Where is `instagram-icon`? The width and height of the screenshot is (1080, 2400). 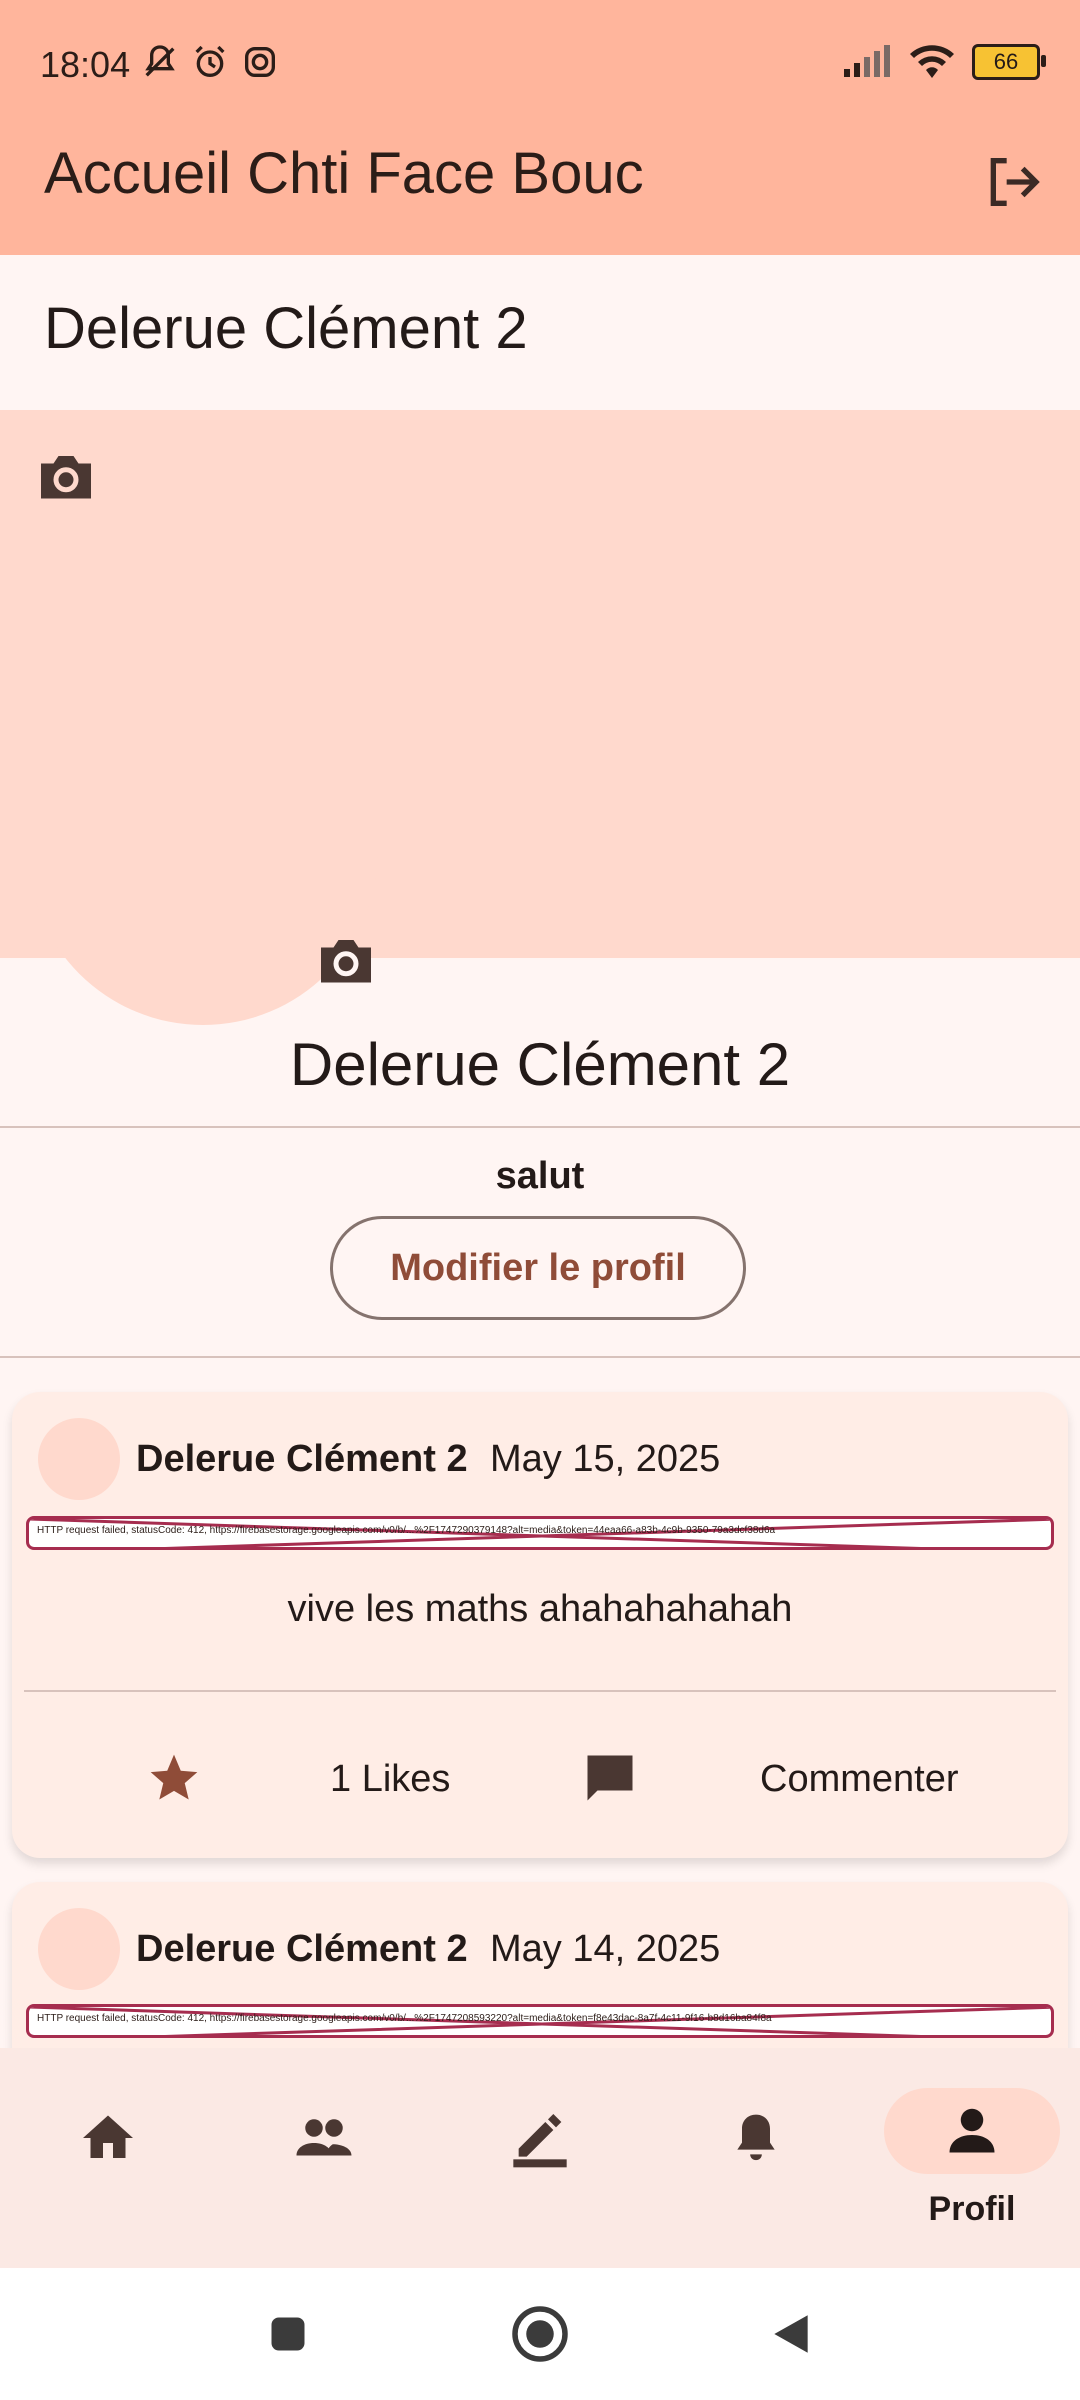
instagram-icon is located at coordinates (260, 62).